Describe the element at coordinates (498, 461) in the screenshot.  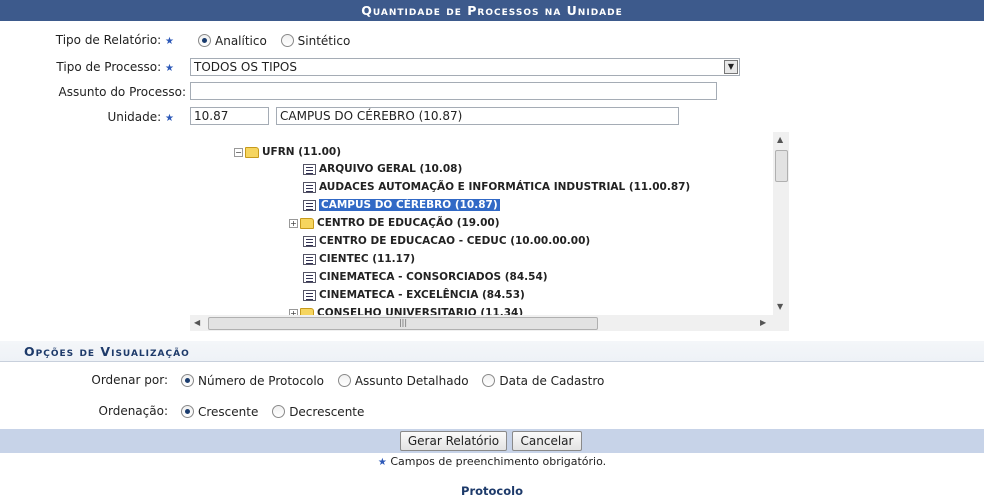
I see `required-note-text: Campos de preenchimento obrigatório.` at that location.